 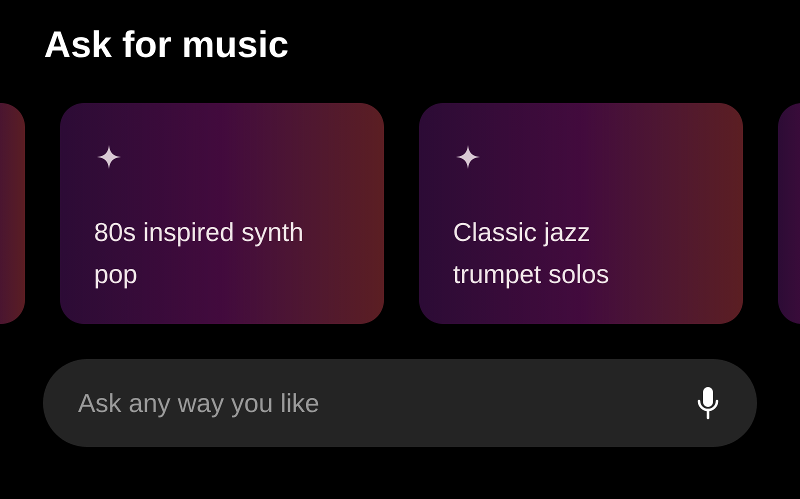 What do you see at coordinates (199, 253) in the screenshot?
I see `suggestion-text: 80s inspired synth pop` at bounding box center [199, 253].